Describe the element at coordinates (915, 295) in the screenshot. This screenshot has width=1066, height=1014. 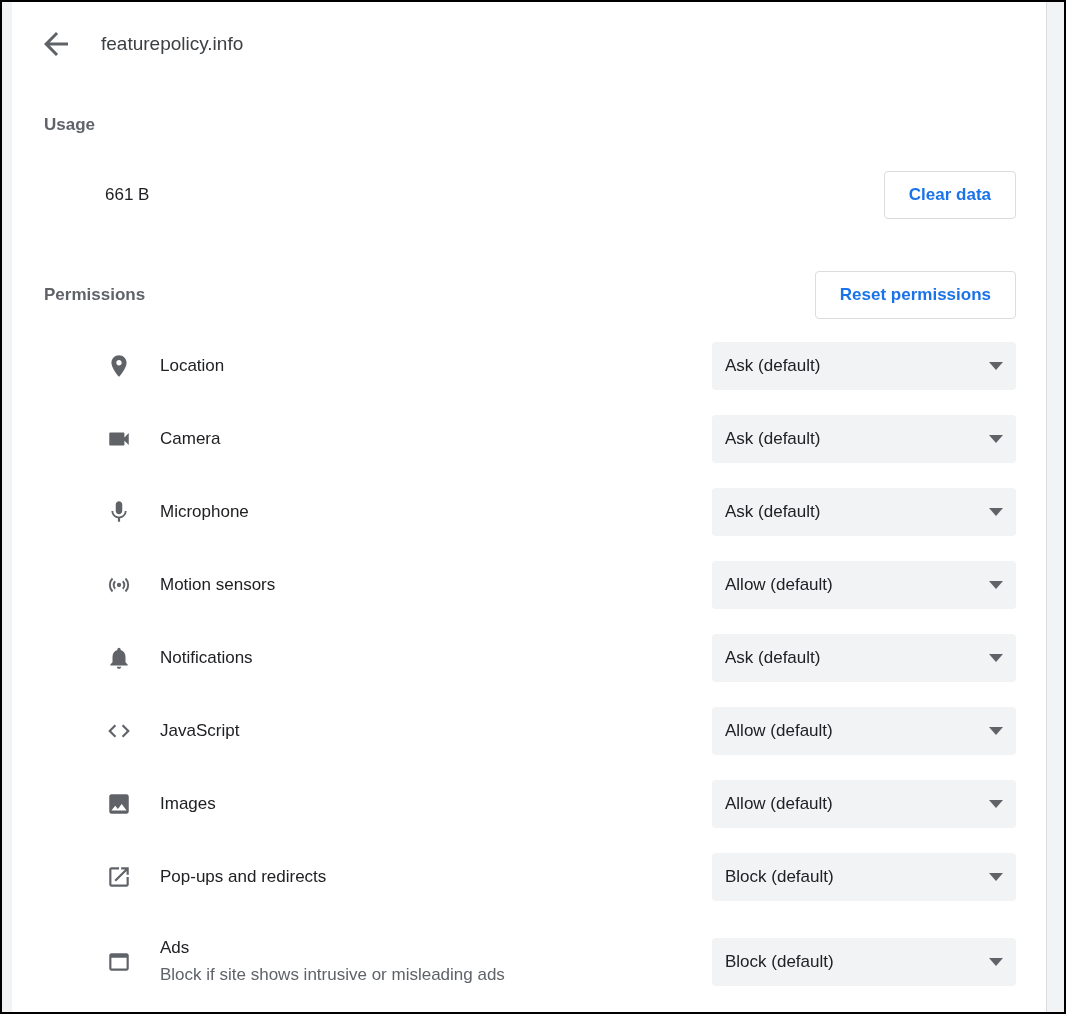
I see `reset-permissions-button: Reset permissions` at that location.